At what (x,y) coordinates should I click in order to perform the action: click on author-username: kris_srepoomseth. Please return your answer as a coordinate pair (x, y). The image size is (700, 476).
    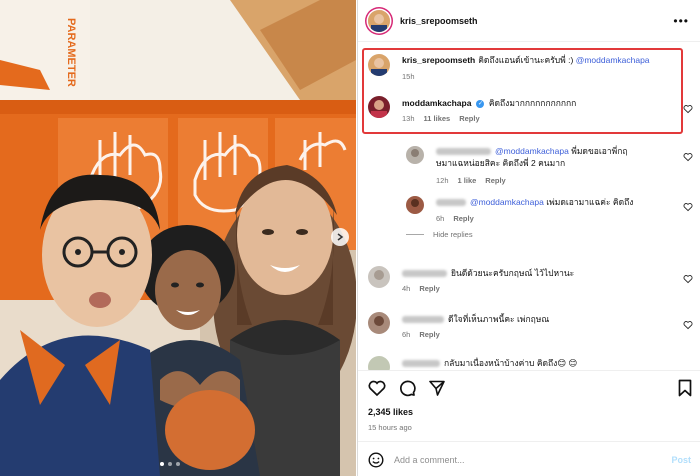
    Looking at the image, I should click on (439, 21).